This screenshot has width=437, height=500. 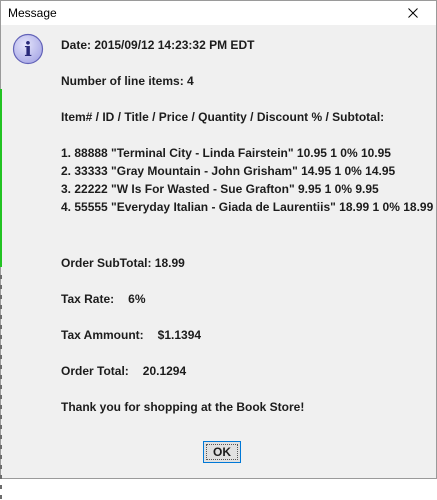 I want to click on order-total-label: Order Total:, so click(x=95, y=371).